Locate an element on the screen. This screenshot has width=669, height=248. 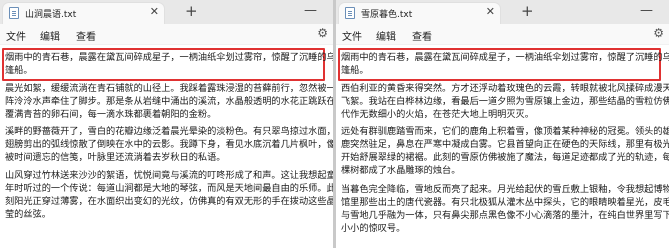
title-bar: 雪原暮色.txt ✕ + — is located at coordinates (502, 12).